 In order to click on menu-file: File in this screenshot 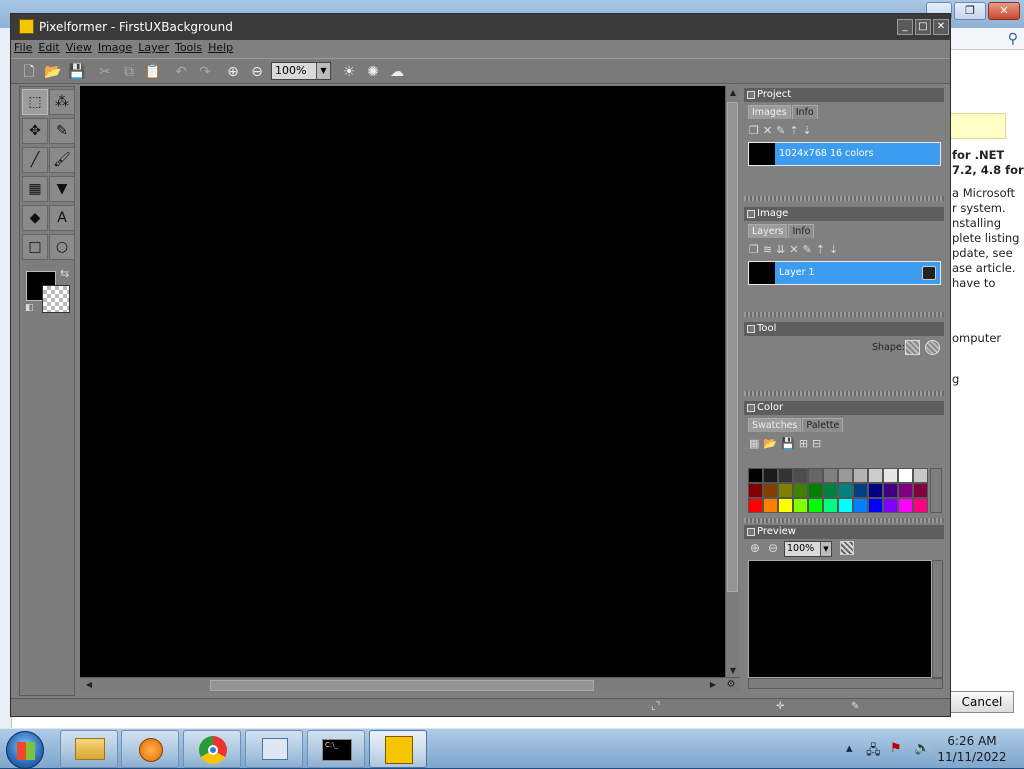, I will do `click(23, 48)`.